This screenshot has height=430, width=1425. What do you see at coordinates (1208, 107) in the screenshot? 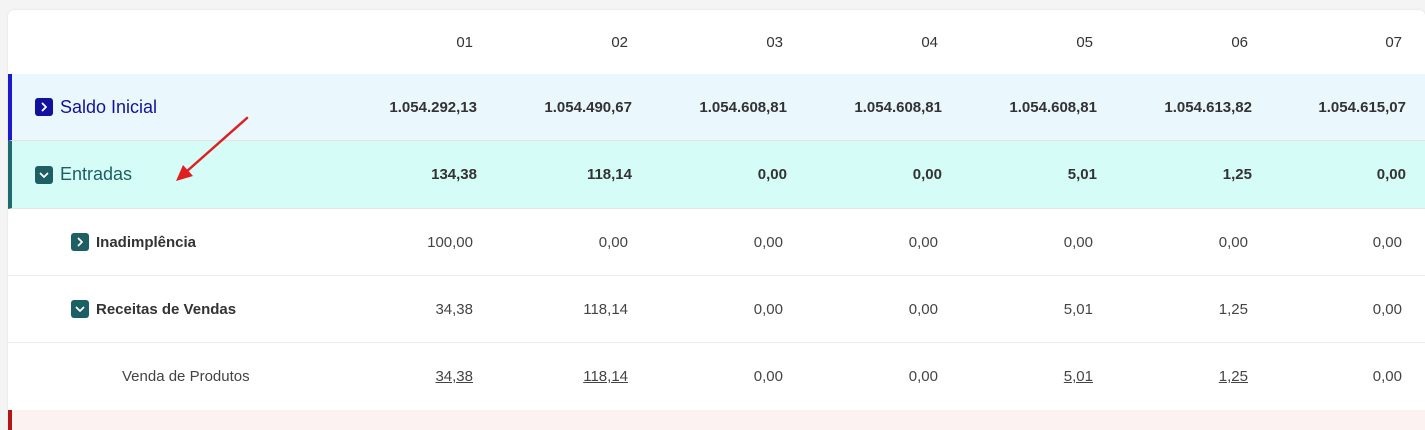
I see `cell-value: 1.054.613,82` at bounding box center [1208, 107].